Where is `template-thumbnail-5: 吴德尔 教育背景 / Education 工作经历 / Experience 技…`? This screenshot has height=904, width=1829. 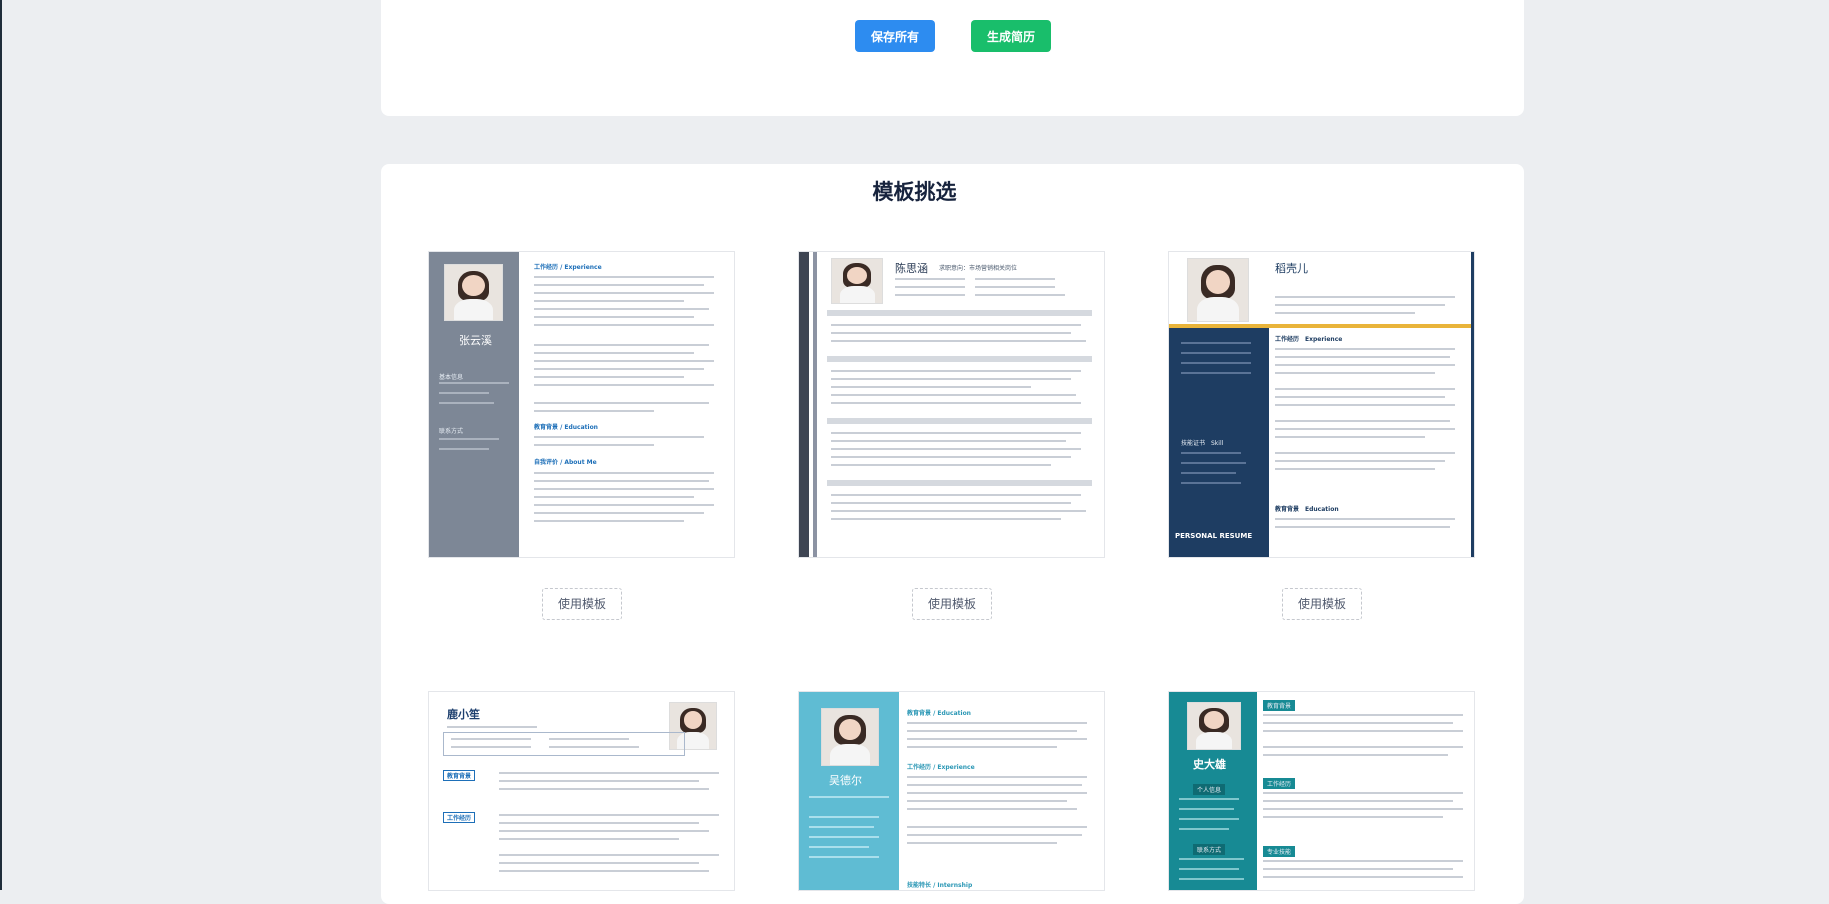
template-thumbnail-5: 吴德尔 教育背景 / Education 工作经历 / Experience 技… is located at coordinates (951, 791).